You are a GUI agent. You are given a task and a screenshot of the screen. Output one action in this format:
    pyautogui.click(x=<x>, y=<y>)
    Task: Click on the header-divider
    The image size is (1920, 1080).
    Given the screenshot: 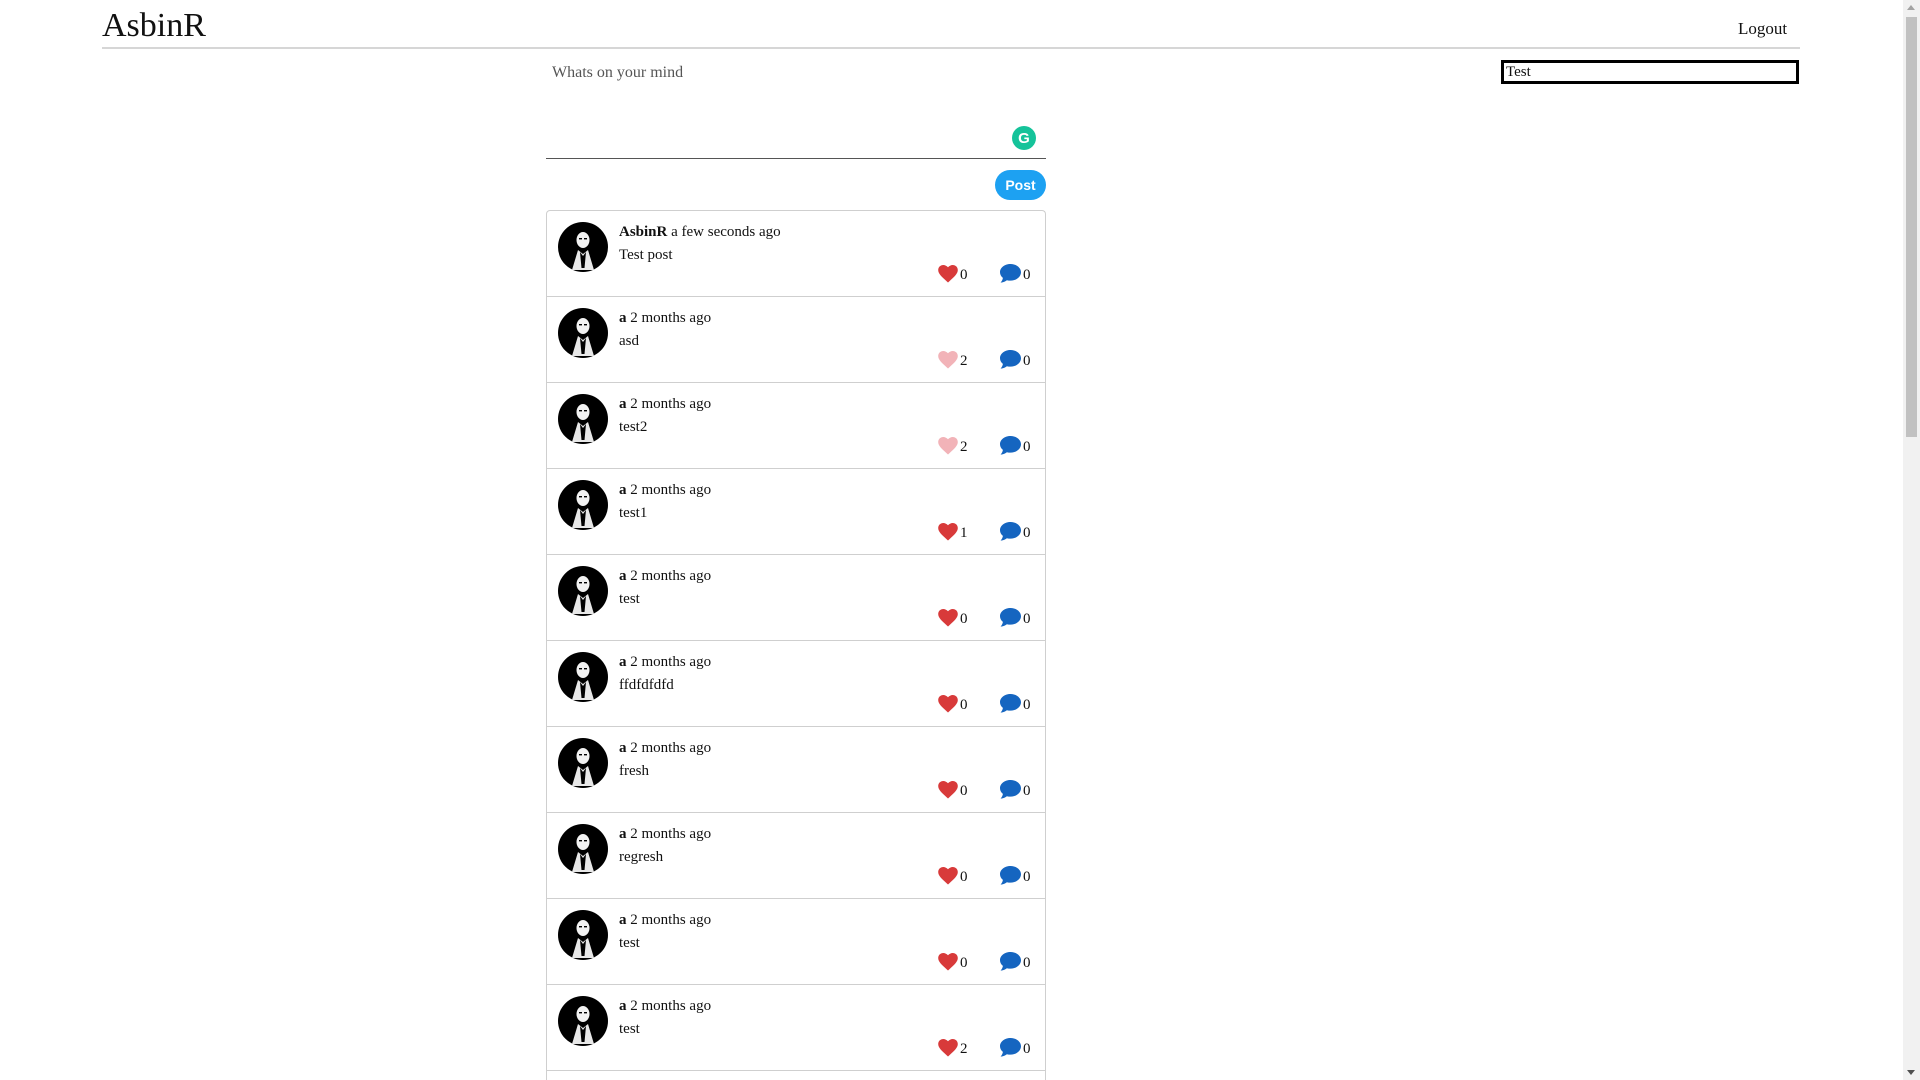 What is the action you would take?
    pyautogui.click(x=951, y=48)
    